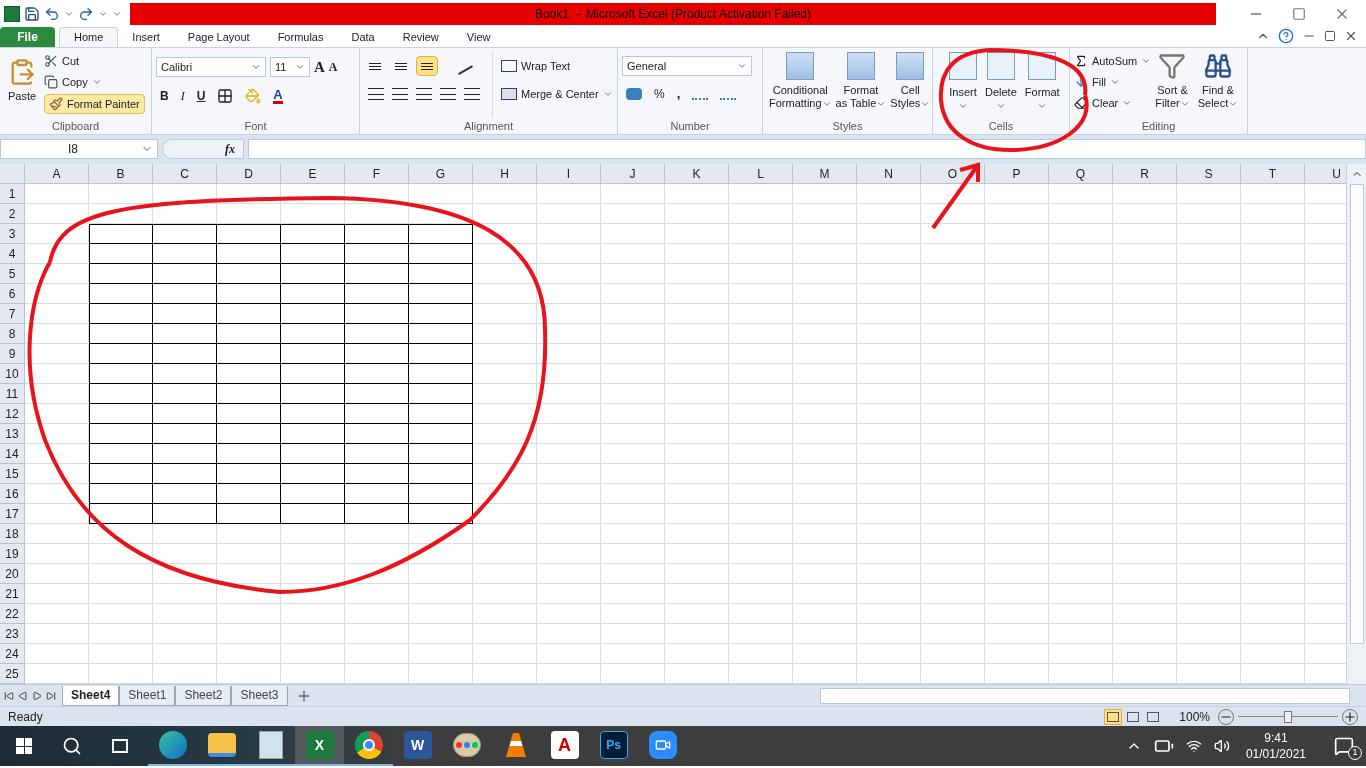  What do you see at coordinates (147, 695) in the screenshot?
I see `sheet-tab: Sheet1` at bounding box center [147, 695].